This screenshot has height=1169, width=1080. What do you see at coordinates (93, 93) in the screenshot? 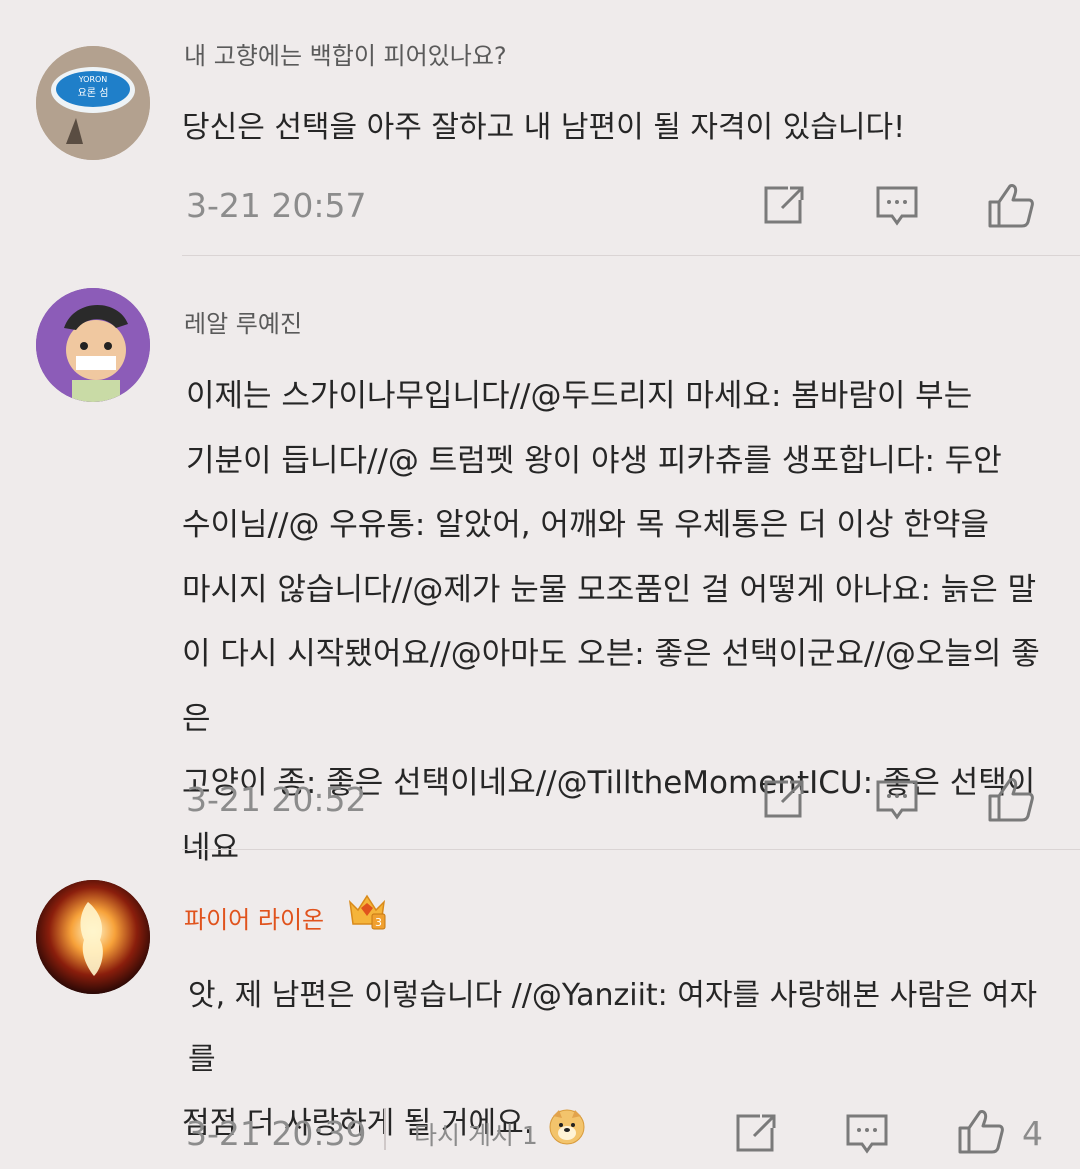
I see `svg-text: 요론 섬` at bounding box center [93, 93].